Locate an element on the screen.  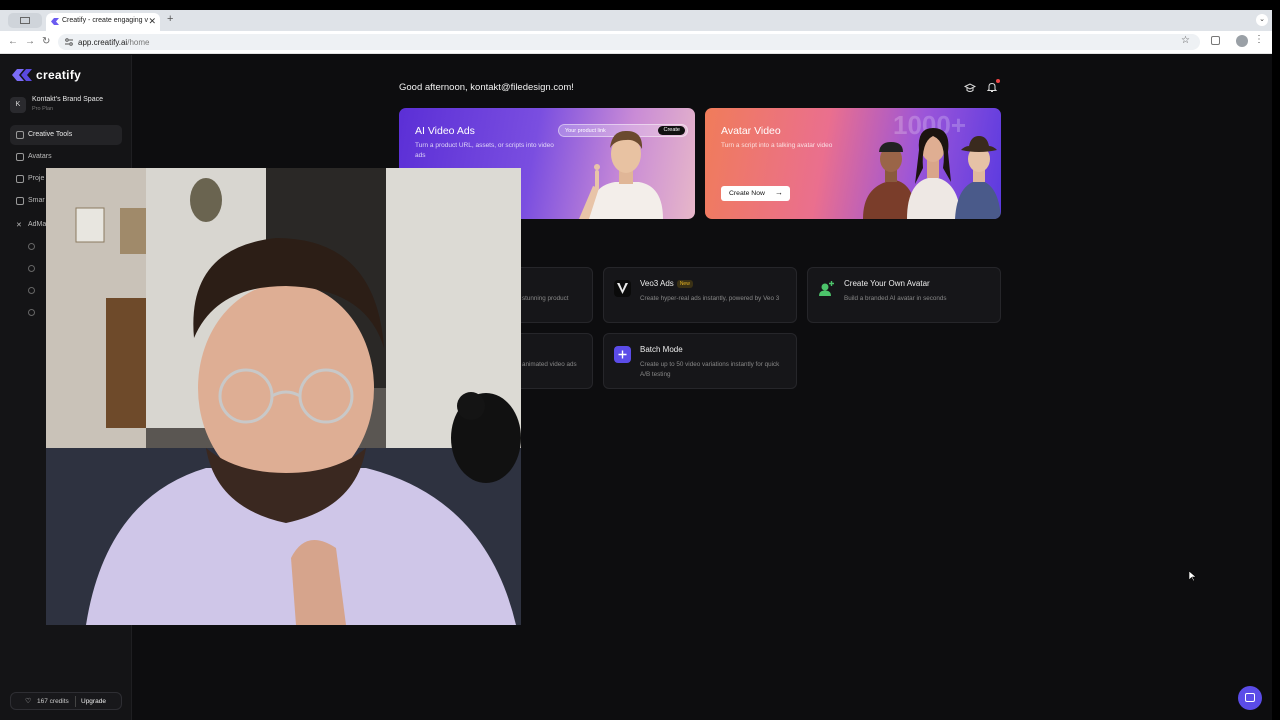
reload-icon: ↻ is located at coordinates (46, 41).